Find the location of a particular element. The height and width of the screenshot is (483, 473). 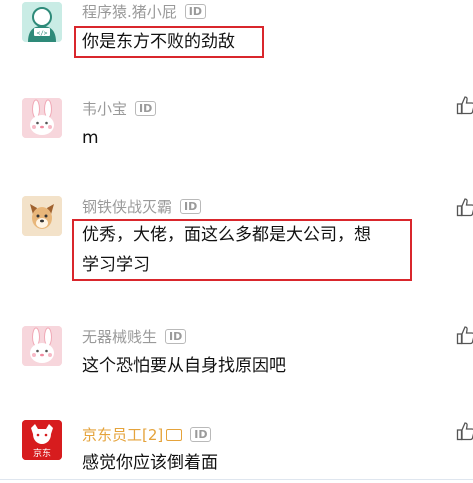

jd-dog-logo-icon: 京东 is located at coordinates (42, 440).